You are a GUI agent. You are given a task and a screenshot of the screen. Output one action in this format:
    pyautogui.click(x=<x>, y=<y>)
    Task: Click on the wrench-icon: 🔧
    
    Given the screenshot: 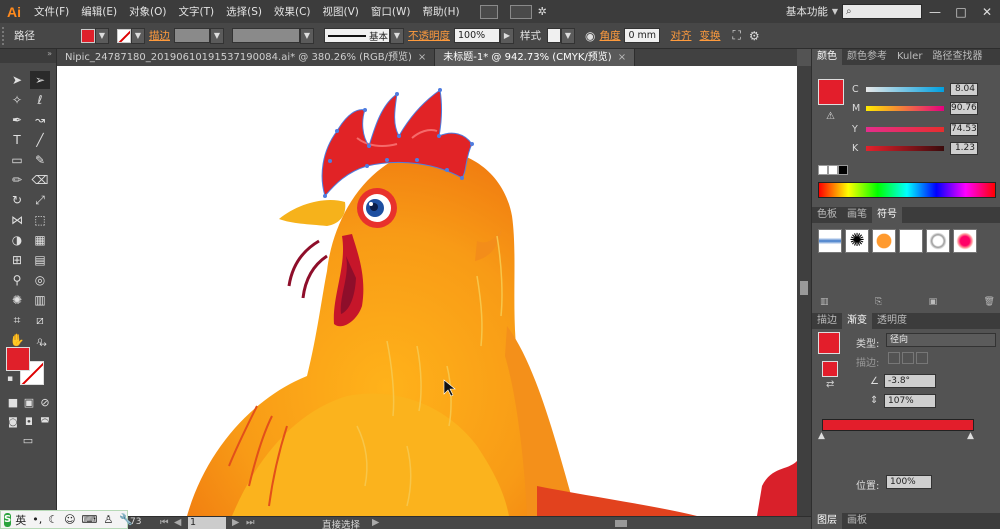 What is the action you would take?
    pyautogui.click(x=126, y=519)
    